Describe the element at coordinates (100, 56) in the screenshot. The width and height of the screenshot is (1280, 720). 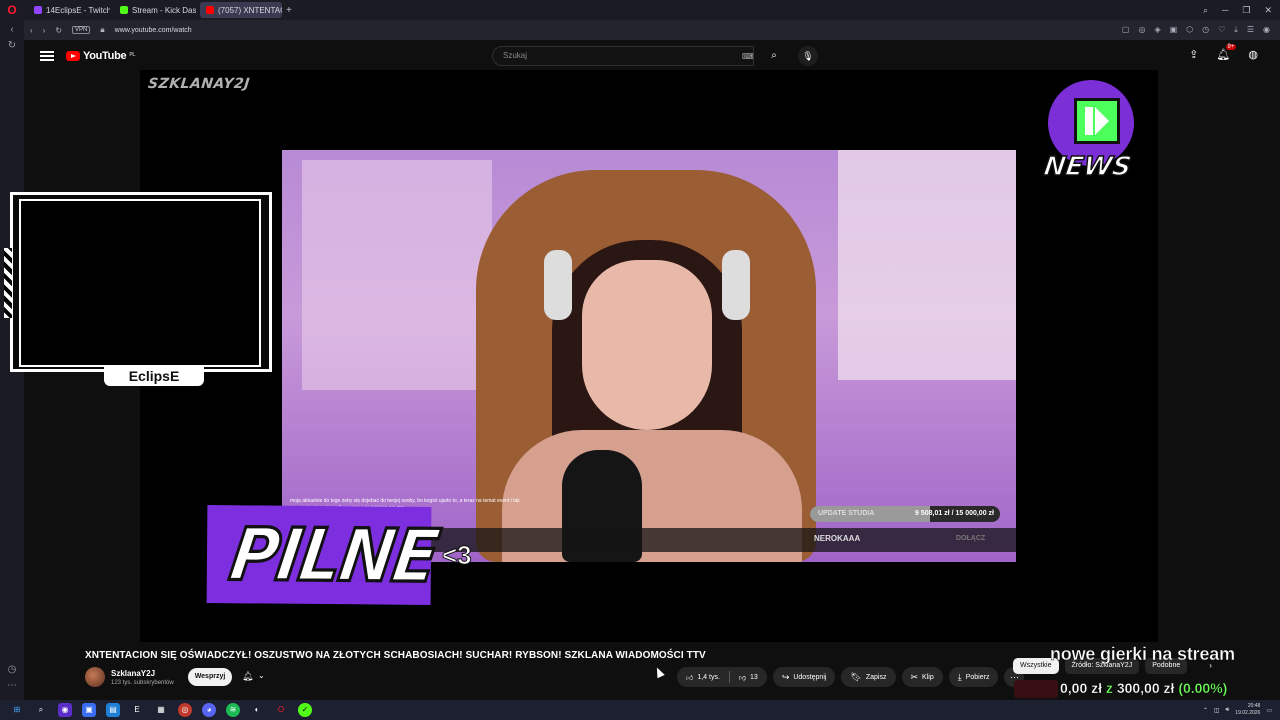
I see `youtube-logo: YouTube PL` at that location.